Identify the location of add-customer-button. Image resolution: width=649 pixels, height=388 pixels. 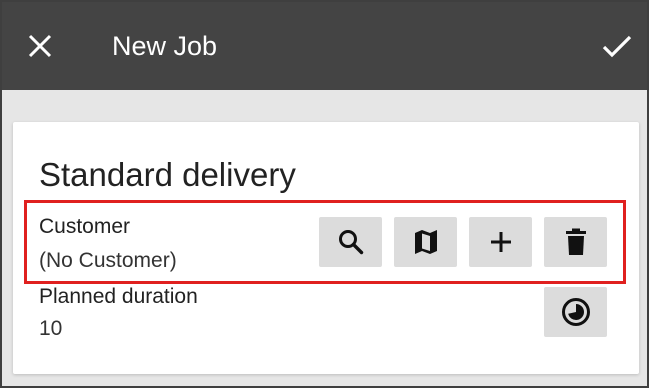
(500, 242).